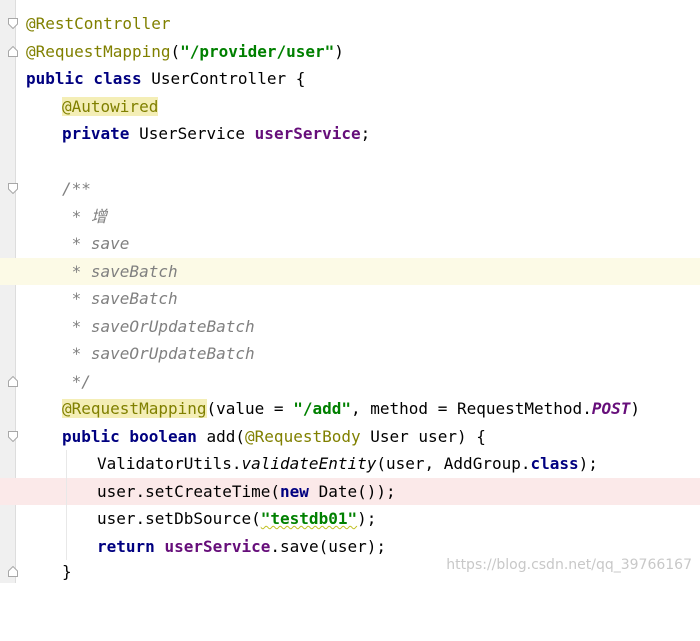 The height and width of the screenshot is (641, 700). I want to click on code-text: ValidatorUtils., so click(169, 463).